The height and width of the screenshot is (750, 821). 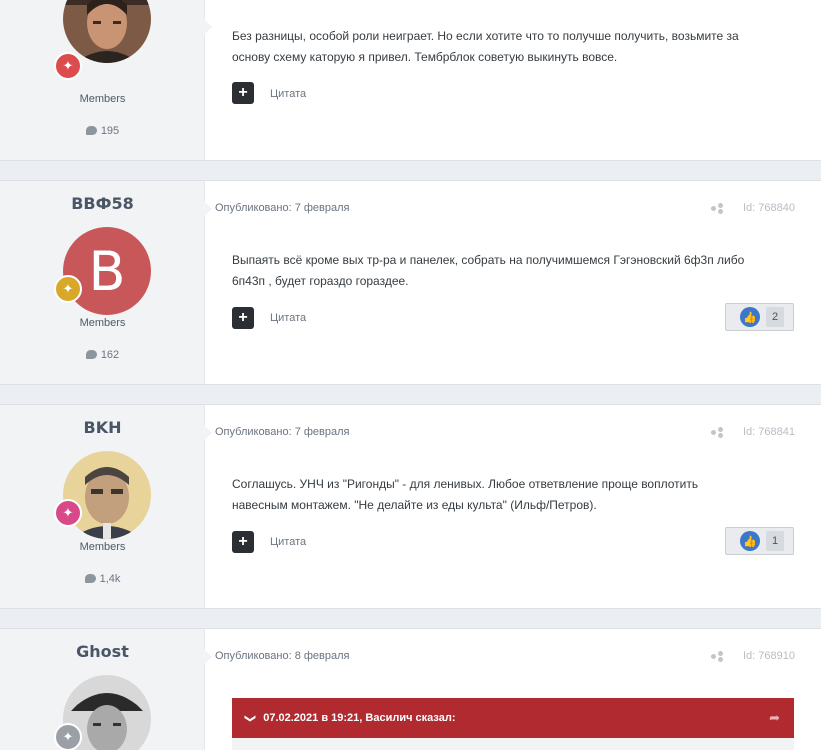 What do you see at coordinates (775, 317) in the screenshot?
I see `reaction-count: 2` at bounding box center [775, 317].